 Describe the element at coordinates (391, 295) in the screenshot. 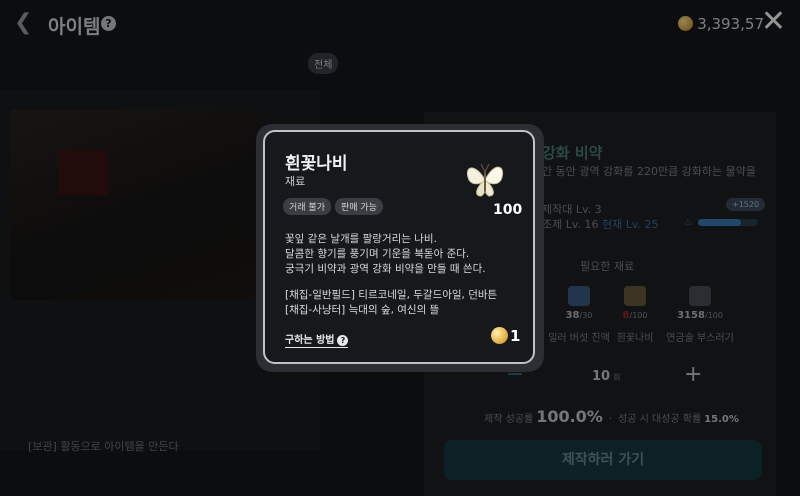

I see `acquisition-field: [채집-일반필드] 티르코네일, 두갈드아일, 던바튼` at that location.